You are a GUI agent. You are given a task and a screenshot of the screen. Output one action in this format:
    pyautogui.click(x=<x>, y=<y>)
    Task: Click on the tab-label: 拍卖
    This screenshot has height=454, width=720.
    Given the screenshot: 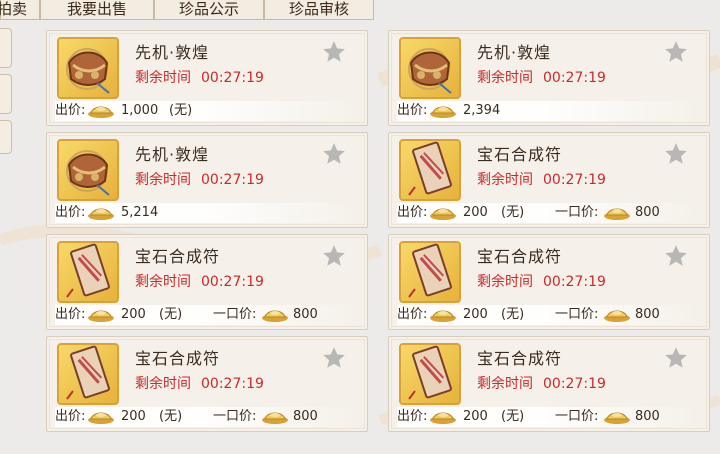 What is the action you would take?
    pyautogui.click(x=13, y=9)
    